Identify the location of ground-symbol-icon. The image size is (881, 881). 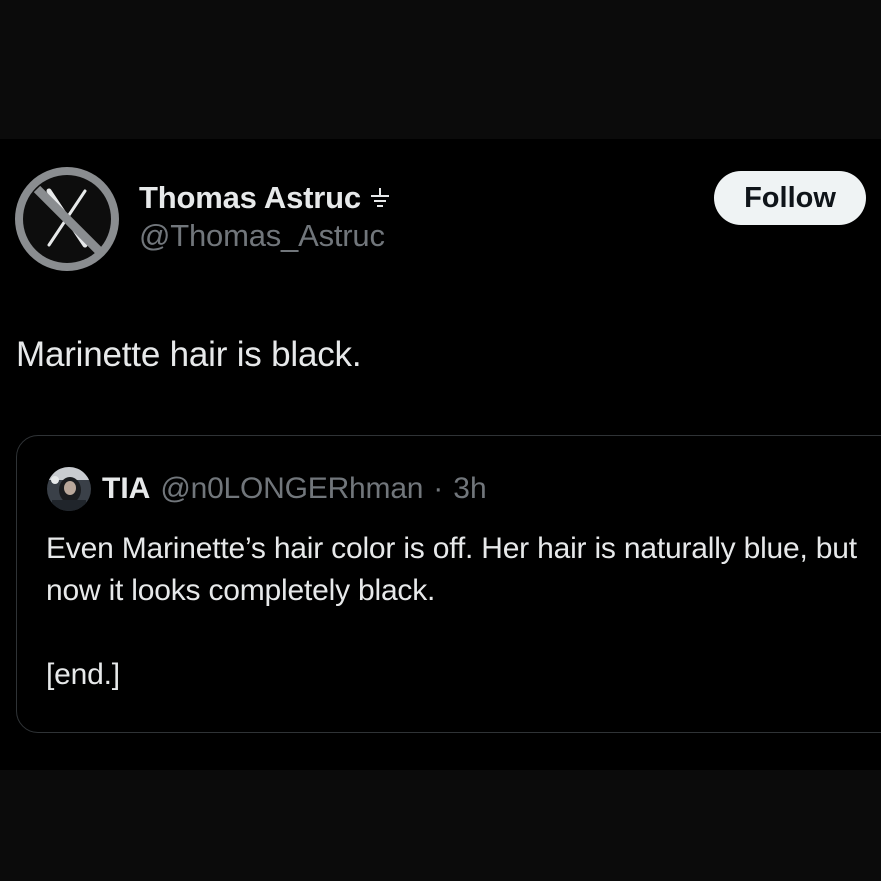
(380, 198).